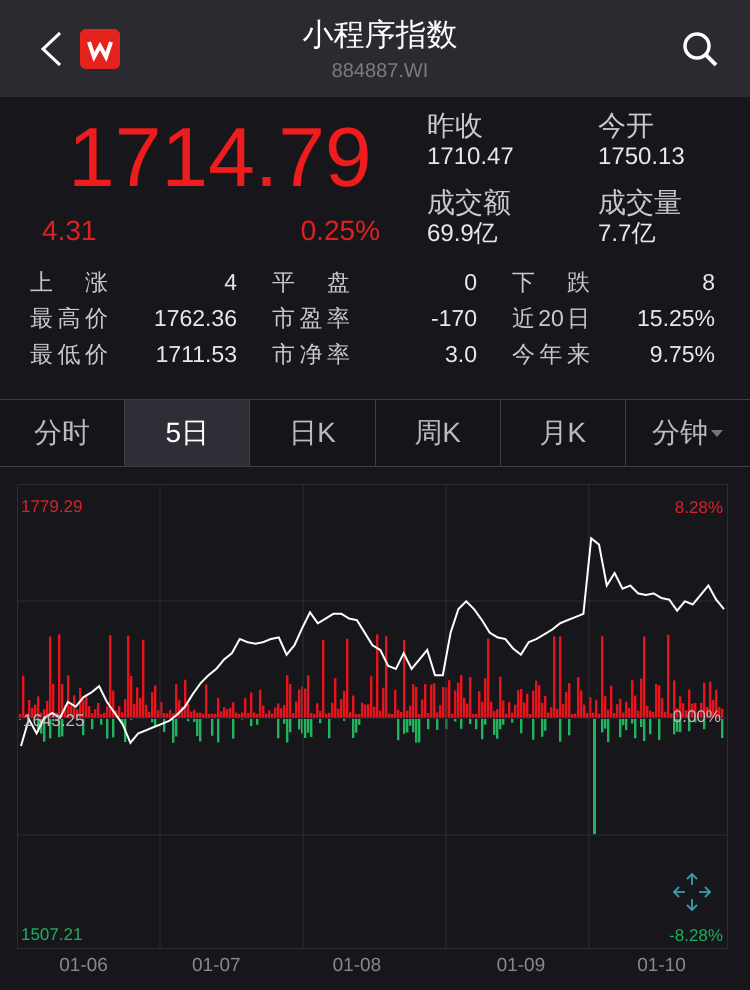 Image resolution: width=750 pixels, height=990 pixels. Describe the element at coordinates (380, 35) in the screenshot. I see `page-title: 小程序指数` at that location.